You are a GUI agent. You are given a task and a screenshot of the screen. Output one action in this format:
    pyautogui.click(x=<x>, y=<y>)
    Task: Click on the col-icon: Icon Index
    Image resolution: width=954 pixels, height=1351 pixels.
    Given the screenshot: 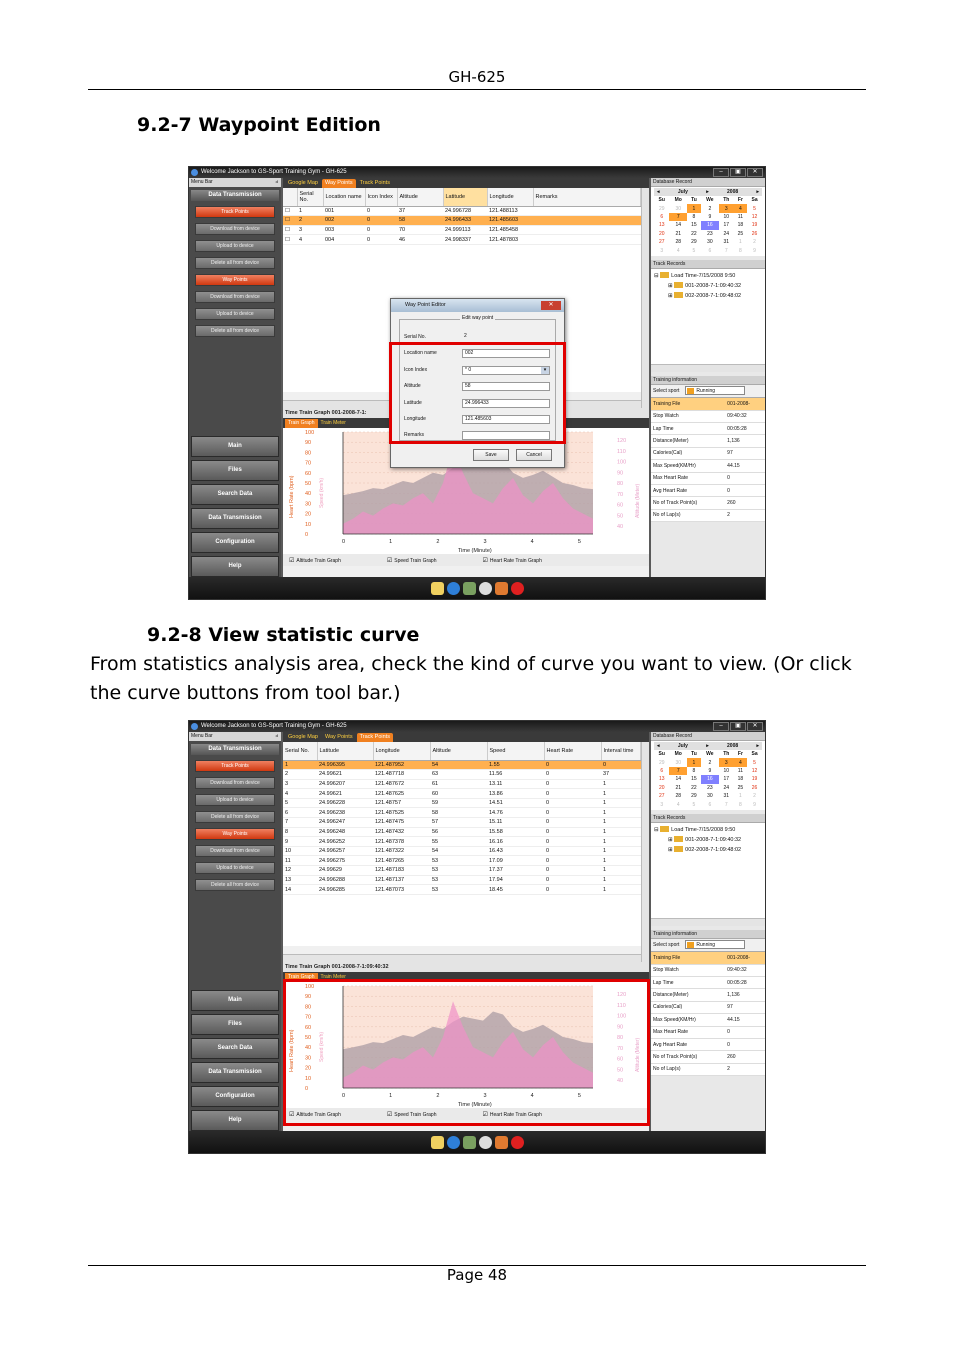 What is the action you would take?
    pyautogui.click(x=381, y=197)
    